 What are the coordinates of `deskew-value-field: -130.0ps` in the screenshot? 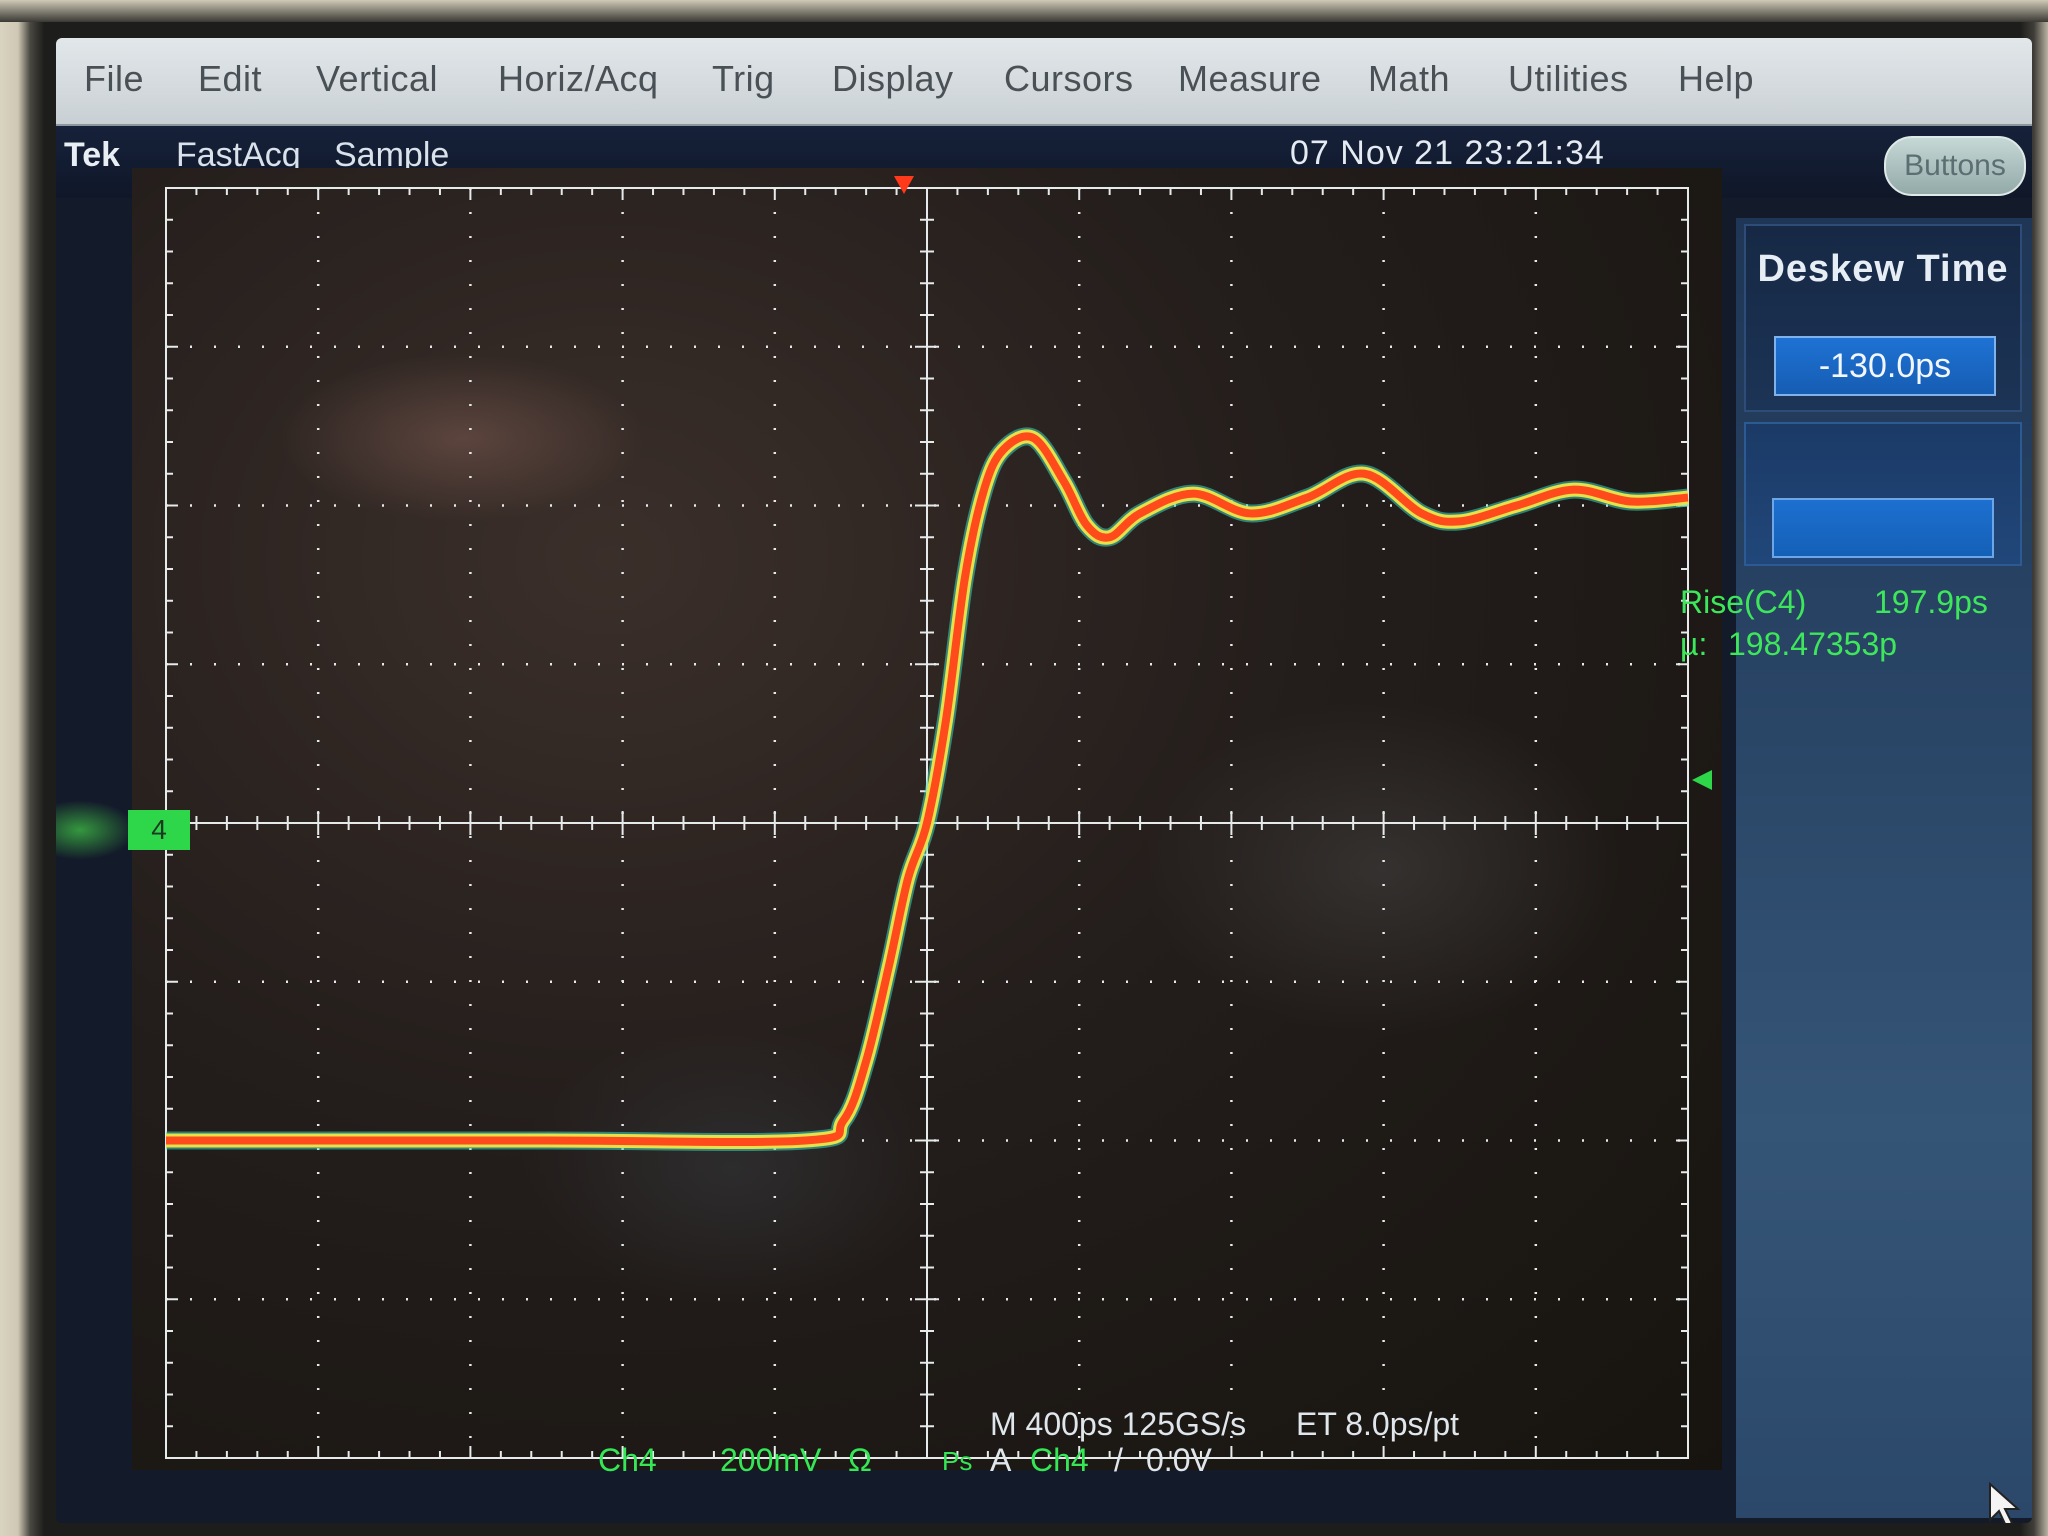 It's located at (1885, 366).